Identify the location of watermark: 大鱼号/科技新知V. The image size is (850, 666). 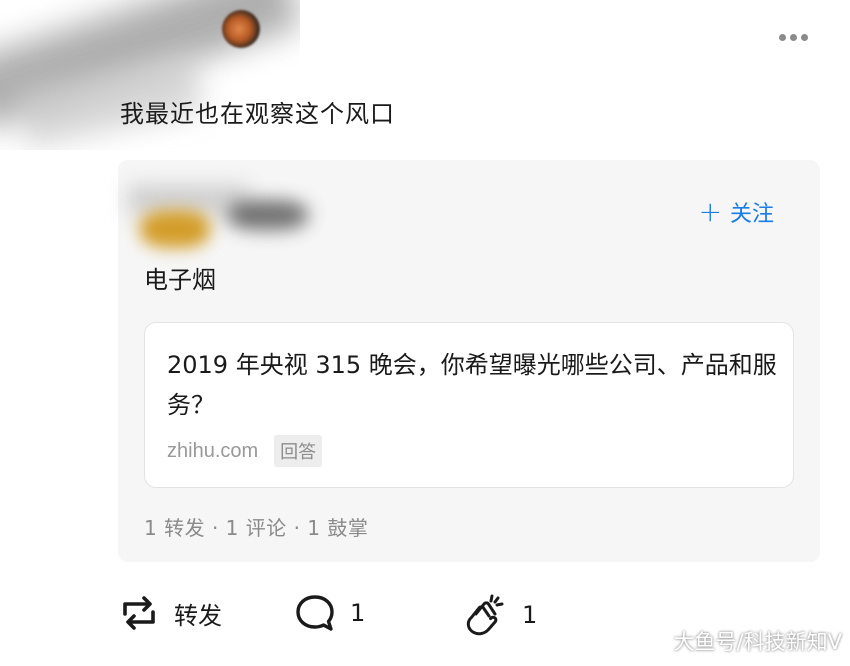
(757, 642).